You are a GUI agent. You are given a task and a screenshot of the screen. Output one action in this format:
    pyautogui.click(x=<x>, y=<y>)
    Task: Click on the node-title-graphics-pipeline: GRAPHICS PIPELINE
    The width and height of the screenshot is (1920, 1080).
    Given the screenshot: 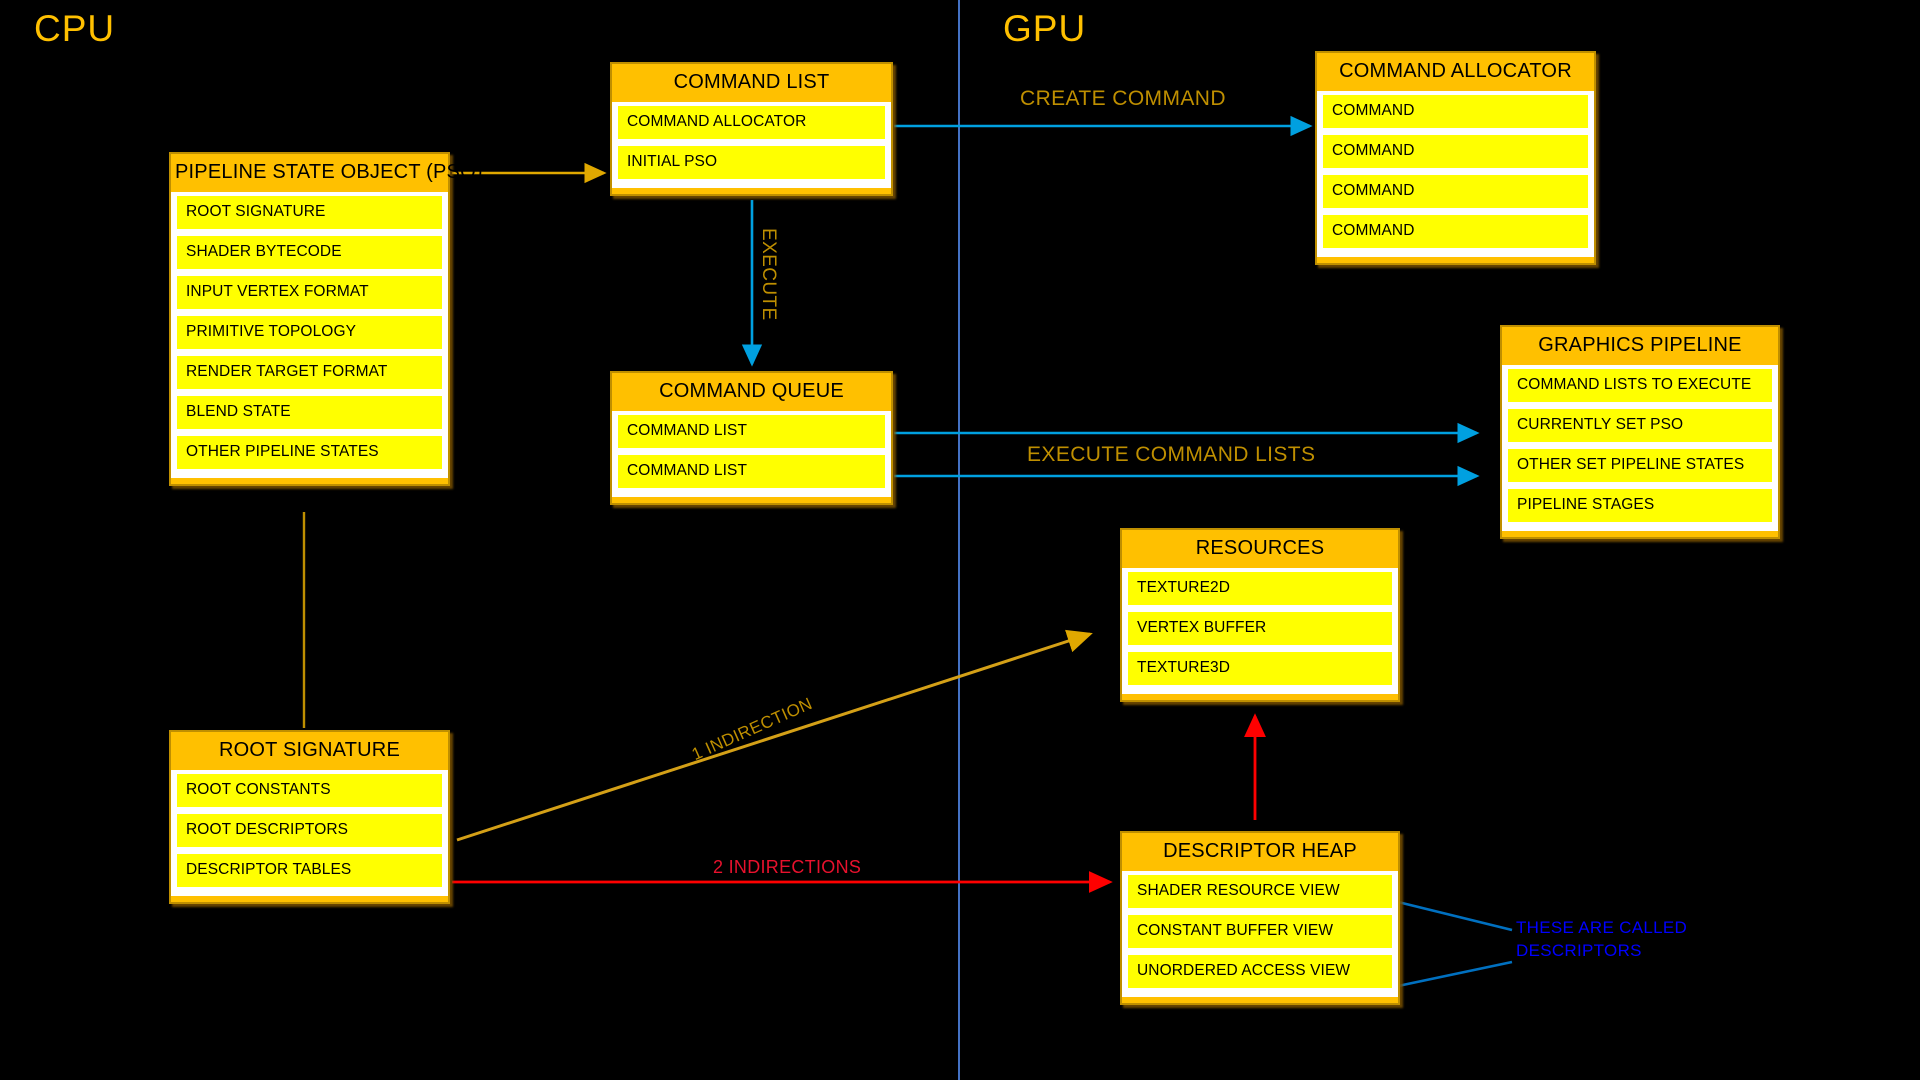 What is the action you would take?
    pyautogui.click(x=1640, y=345)
    